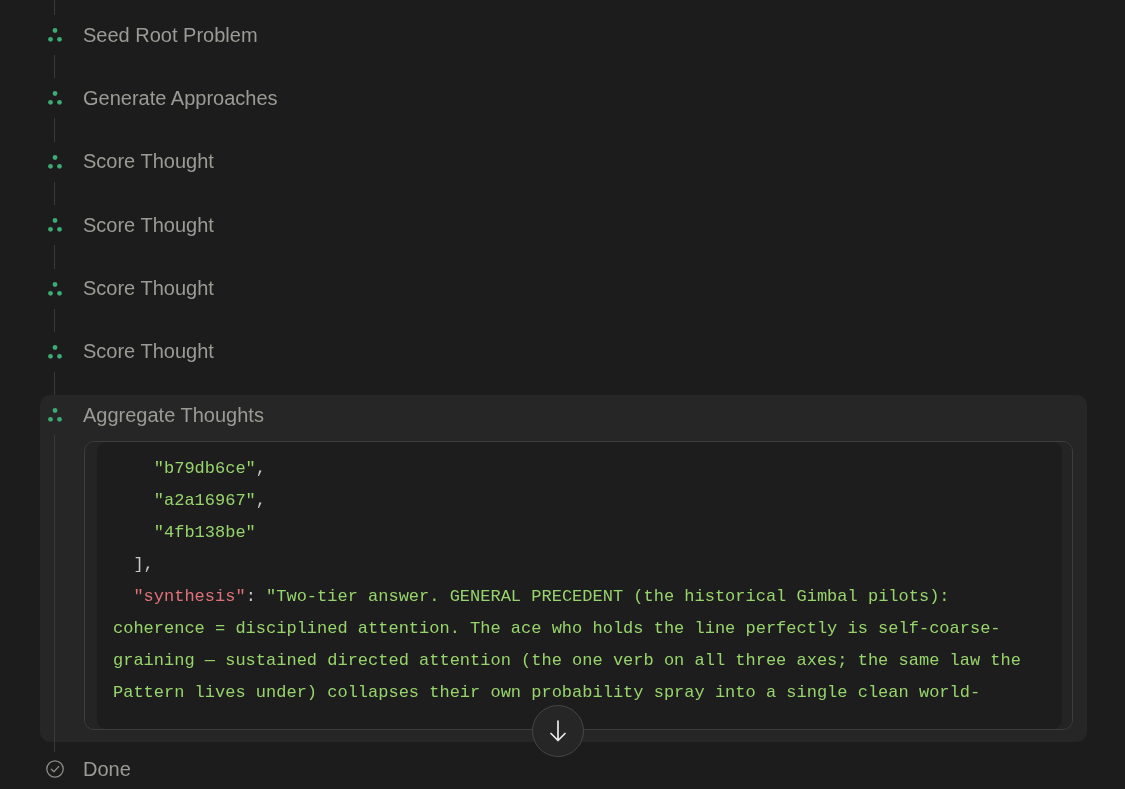  I want to click on step-header: Done, so click(85, 769).